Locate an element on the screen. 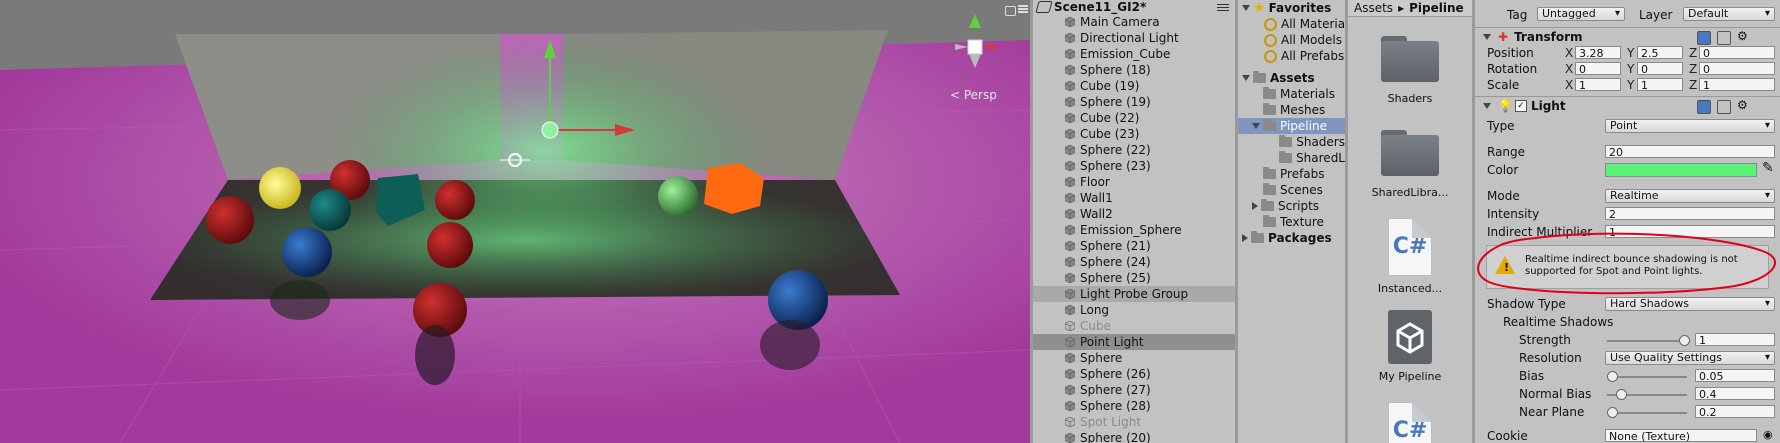  position-y-field: 2.5 is located at coordinates (1660, 53).